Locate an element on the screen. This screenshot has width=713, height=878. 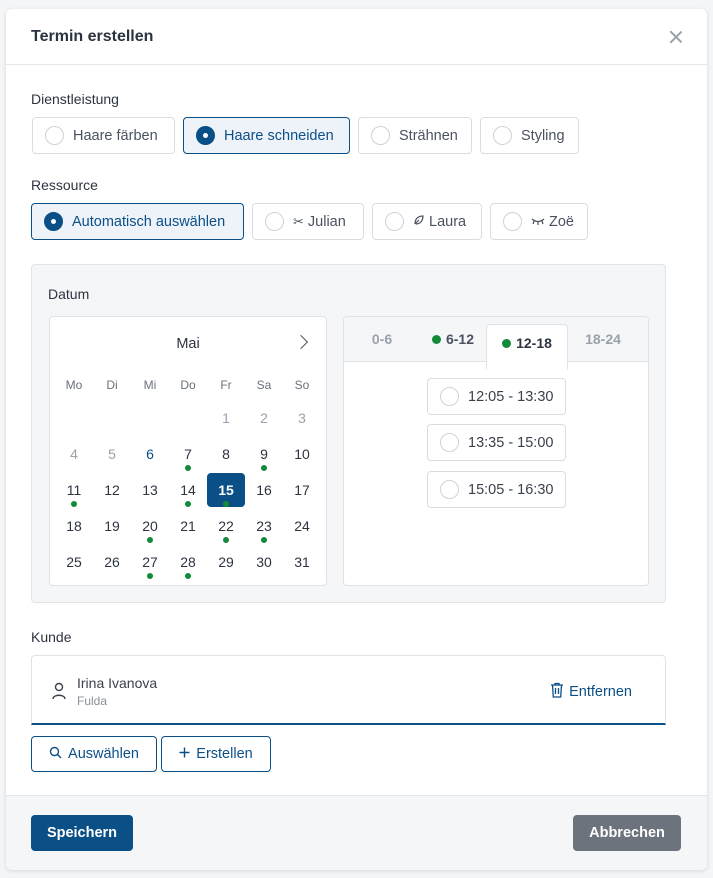
create-customer-label: Erstellen is located at coordinates (224, 754).